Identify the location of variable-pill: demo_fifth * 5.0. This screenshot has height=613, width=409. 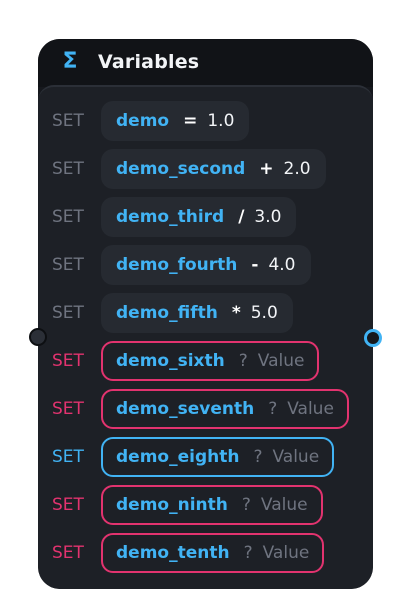
(197, 313).